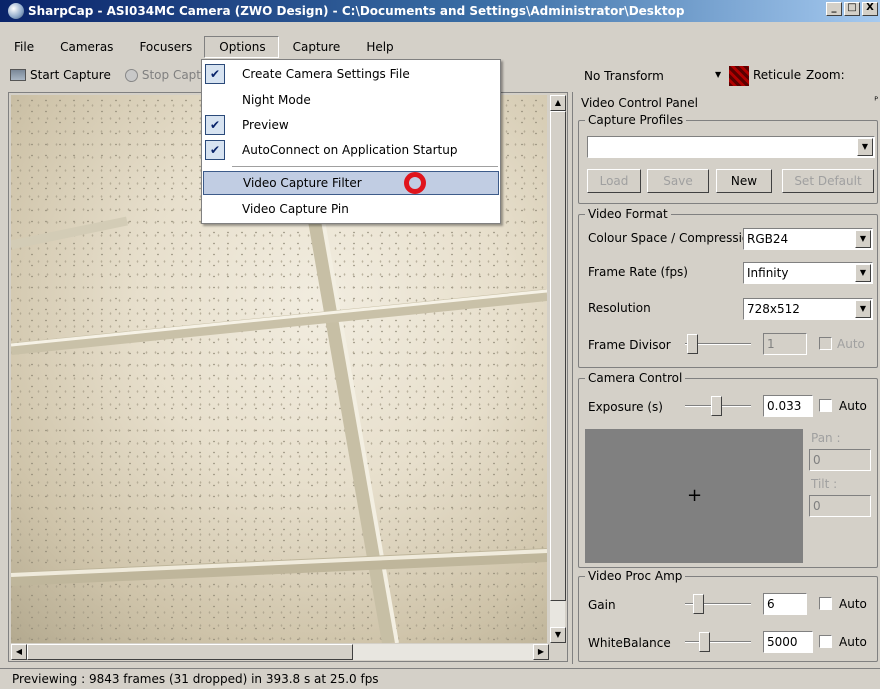 The height and width of the screenshot is (689, 880). Describe the element at coordinates (19, 652) in the screenshot. I see `scroll-left-icon: ◀` at that location.